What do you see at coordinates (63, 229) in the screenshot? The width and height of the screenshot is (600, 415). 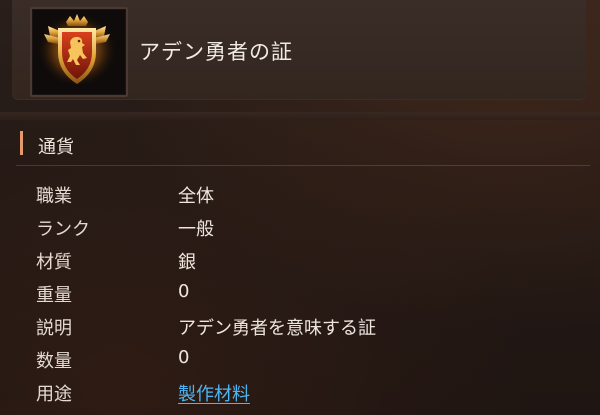 I see `property-key: ランク` at bounding box center [63, 229].